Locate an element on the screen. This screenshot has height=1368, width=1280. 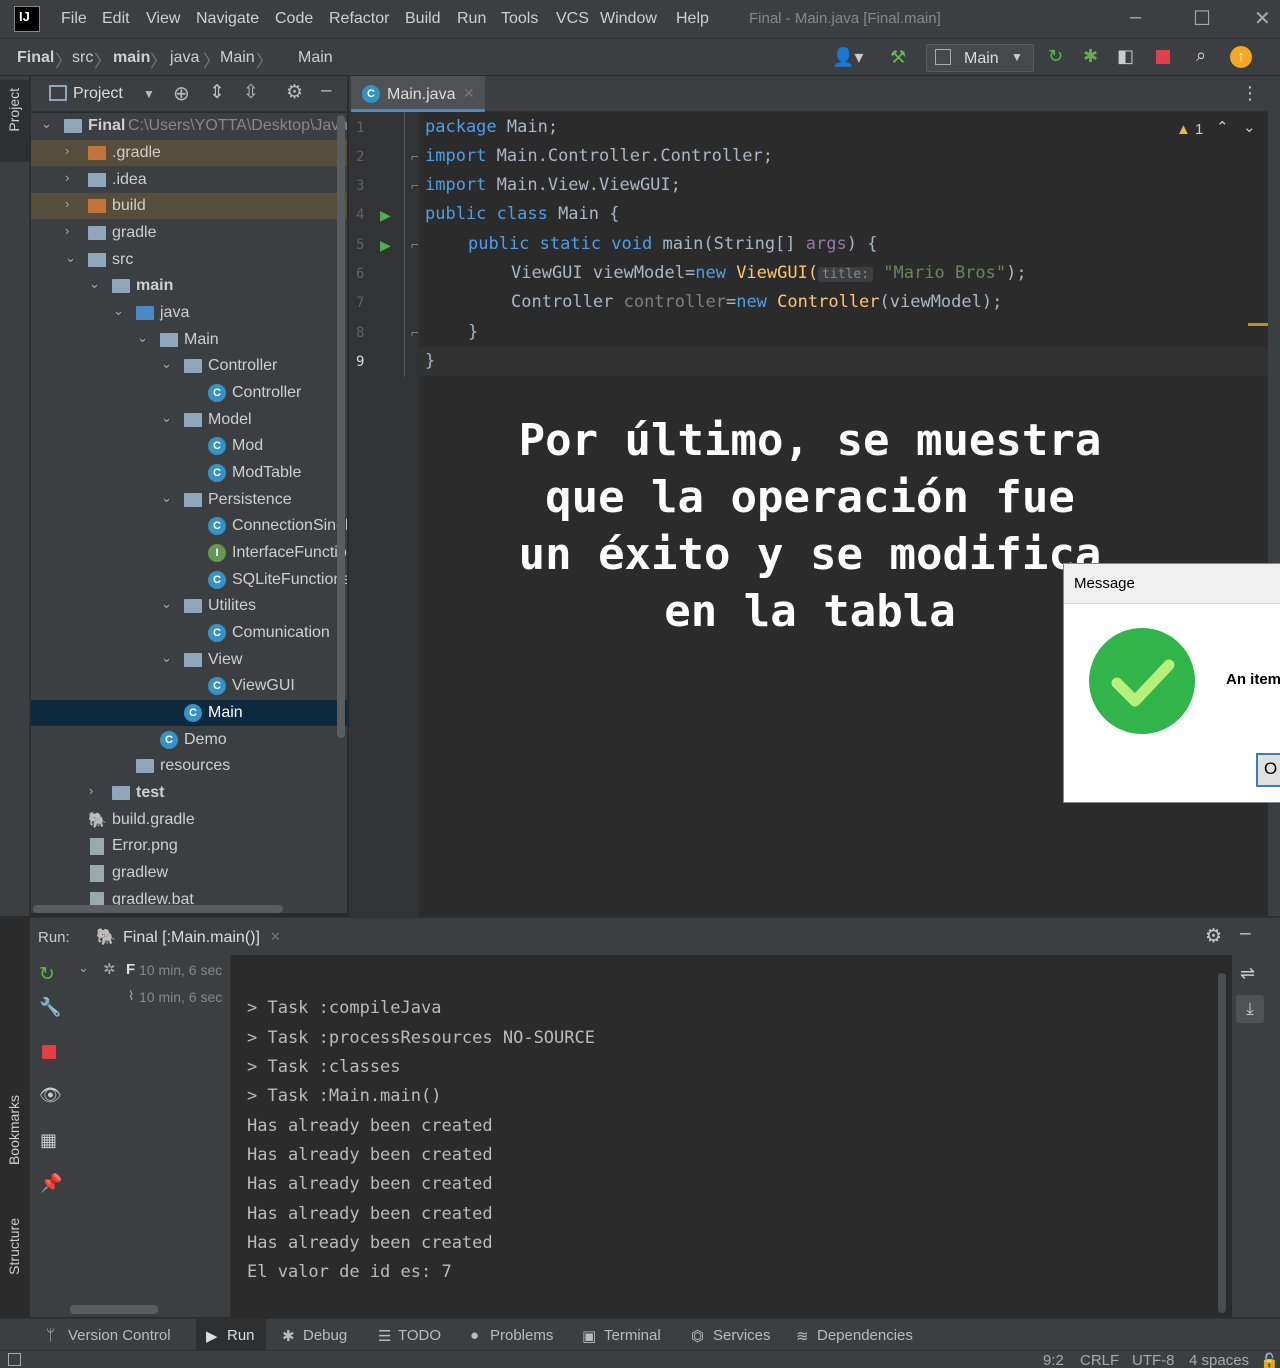
tab-run: Run is located at coordinates (241, 1335).